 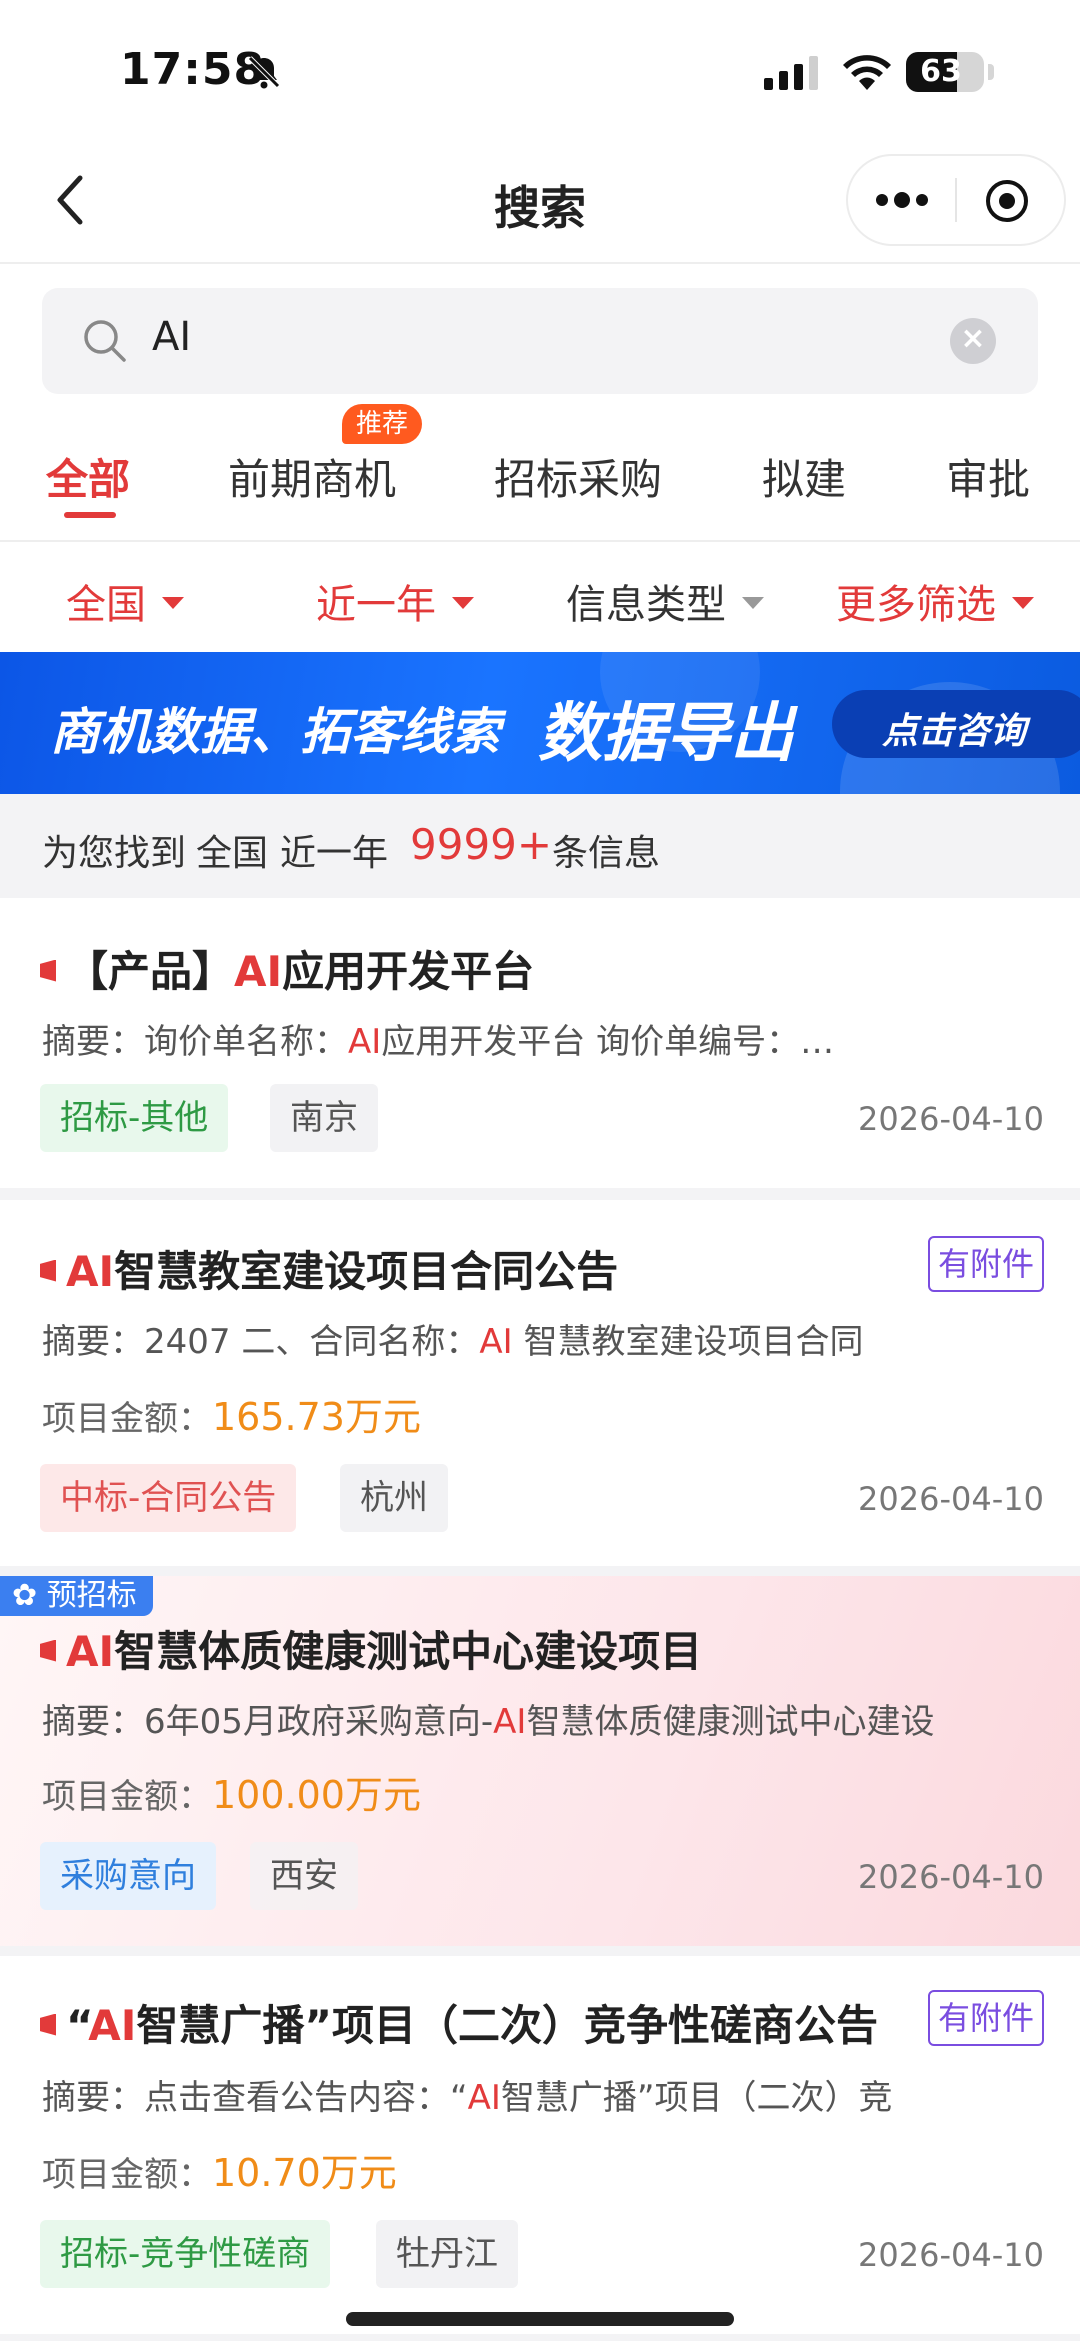 What do you see at coordinates (916, 605) in the screenshot?
I see `filter-more-label: 更多筛选` at bounding box center [916, 605].